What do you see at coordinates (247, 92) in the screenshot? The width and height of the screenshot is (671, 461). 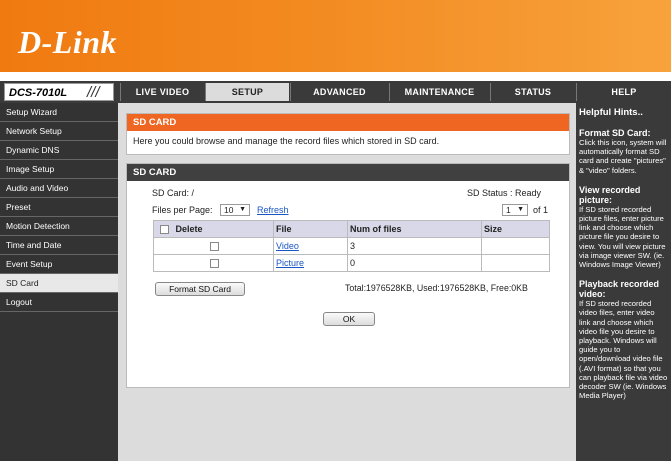 I see `tab-setup: SETUP` at bounding box center [247, 92].